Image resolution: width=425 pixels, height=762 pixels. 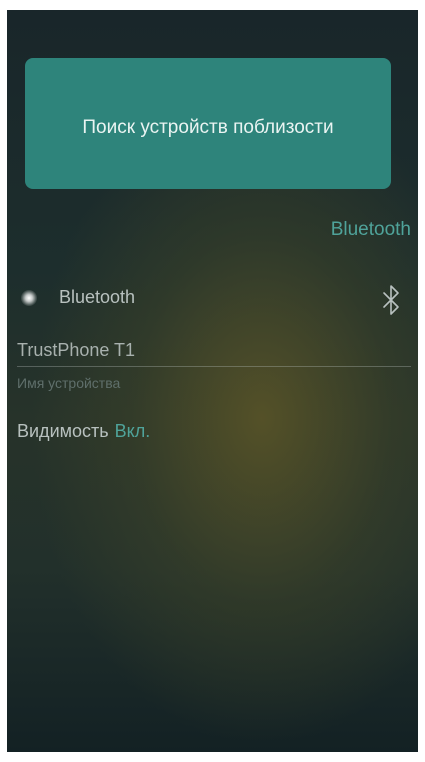 I want to click on visibility-value: Вкл., so click(x=132, y=431).